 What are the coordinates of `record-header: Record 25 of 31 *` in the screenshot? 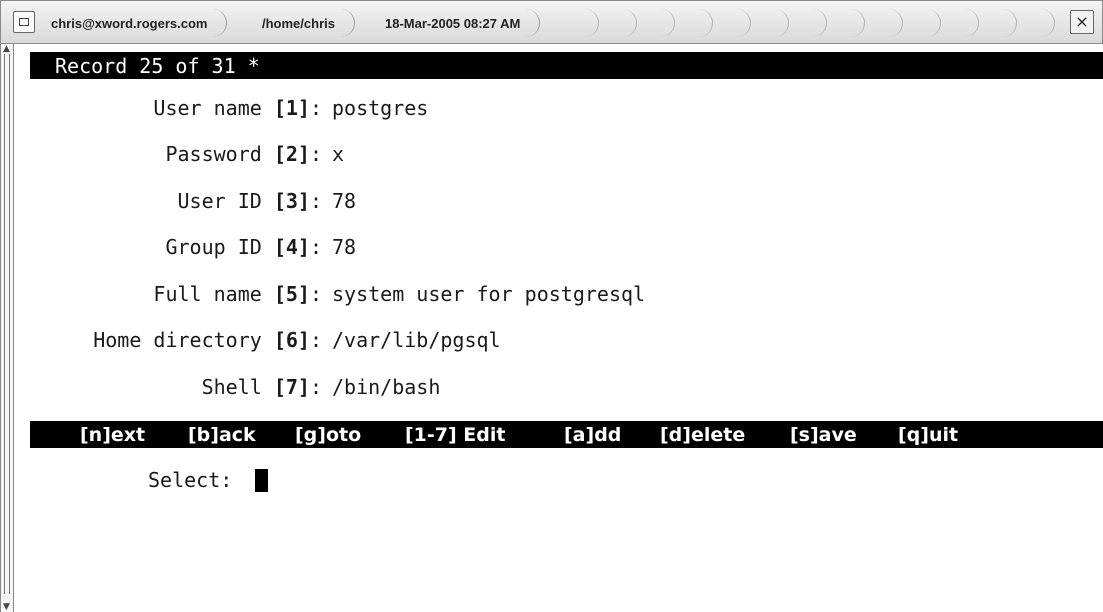 It's located at (566, 65).